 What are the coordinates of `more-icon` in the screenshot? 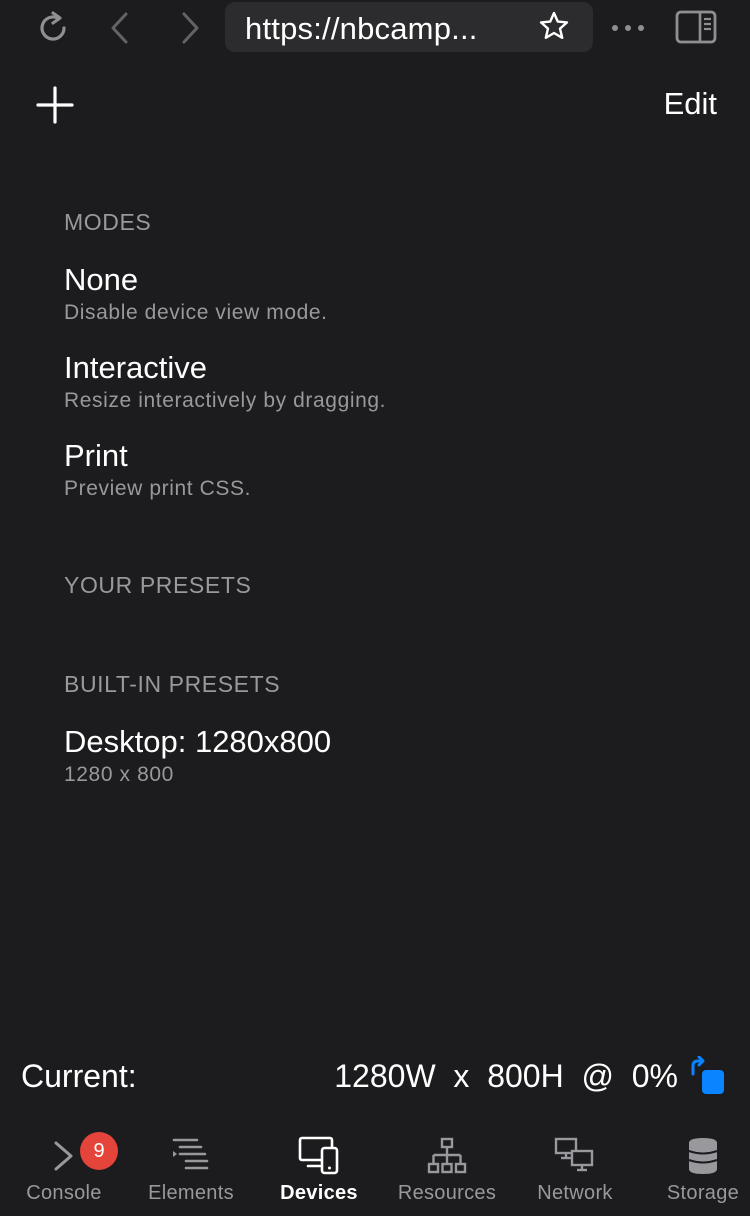 It's located at (628, 28).